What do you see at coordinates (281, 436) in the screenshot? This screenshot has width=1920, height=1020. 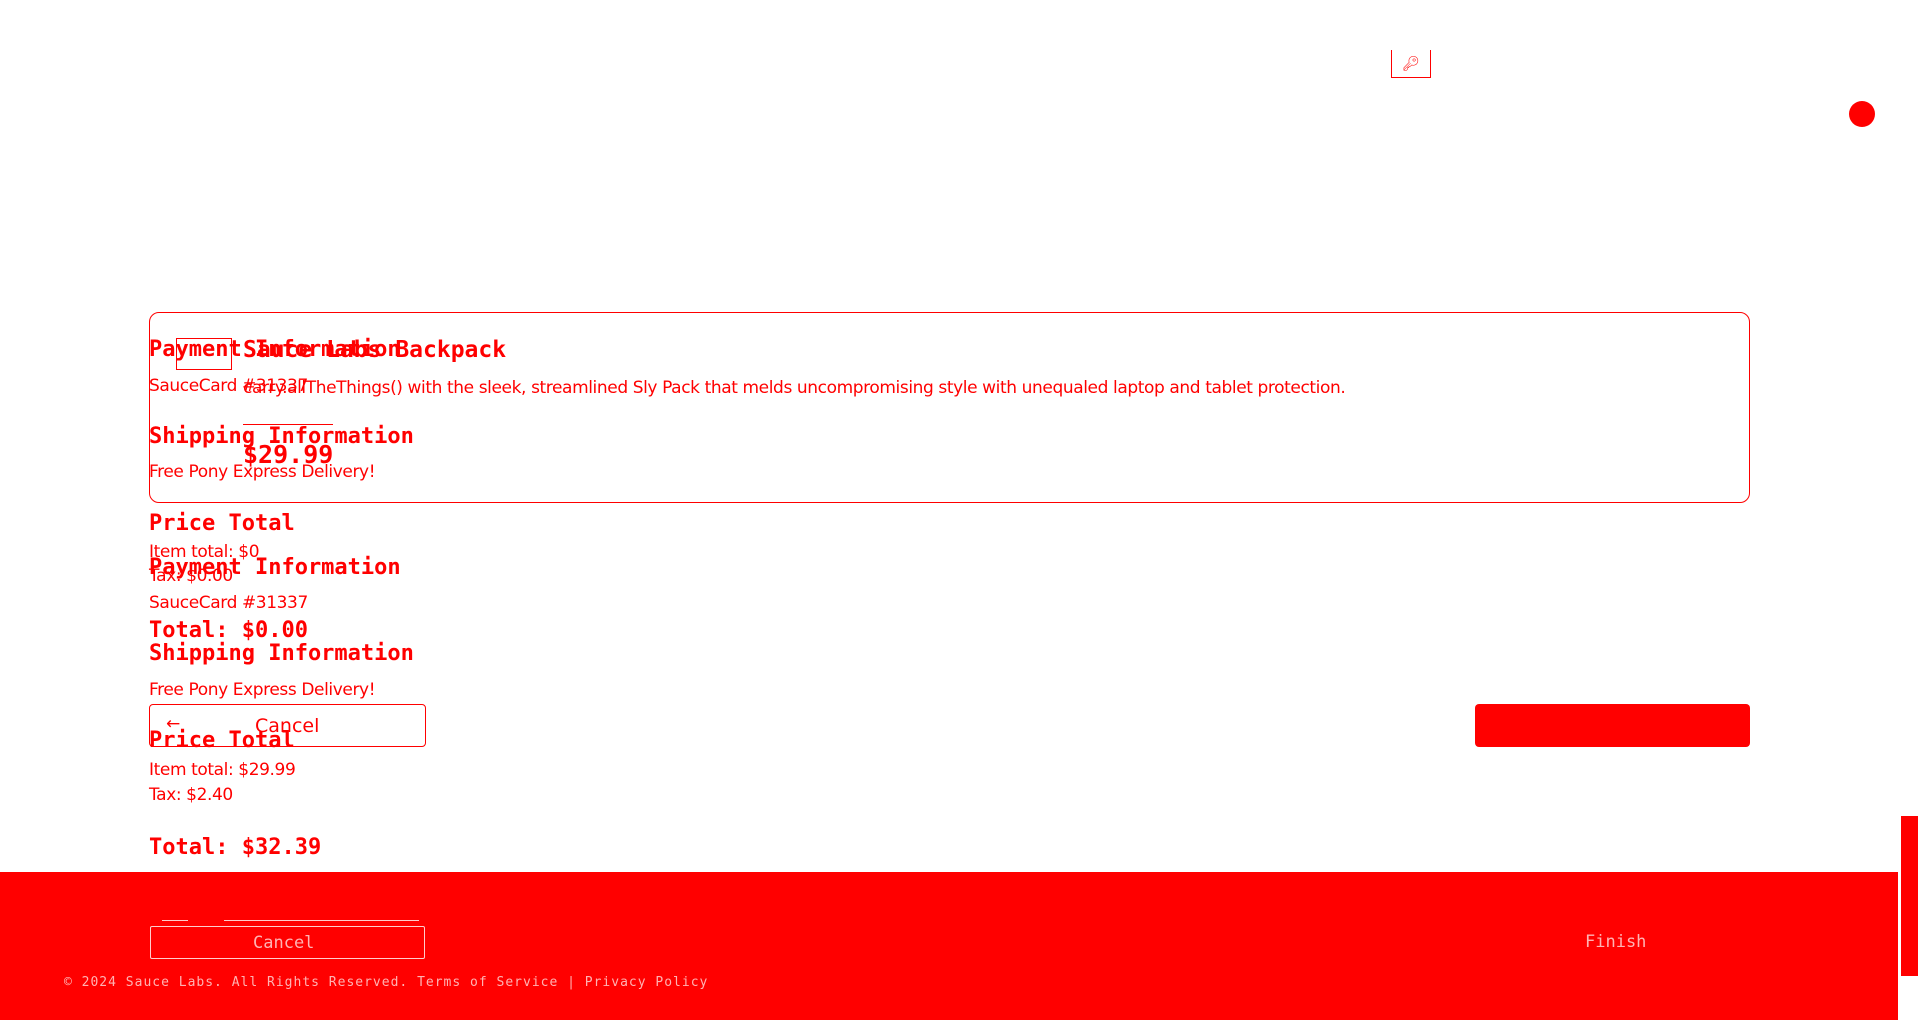 I see `overlay-shipping-label: Shipping Information` at bounding box center [281, 436].